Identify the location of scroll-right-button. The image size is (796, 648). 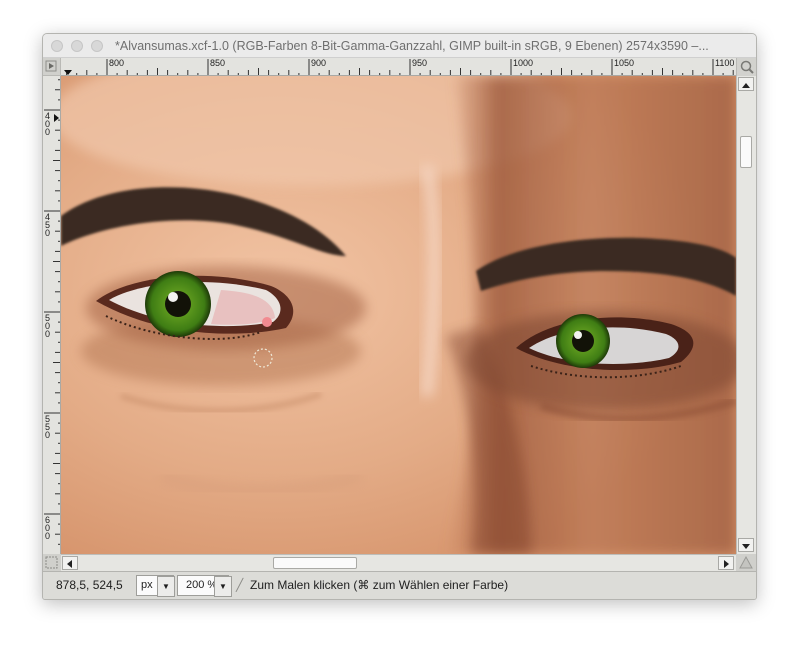
(726, 563).